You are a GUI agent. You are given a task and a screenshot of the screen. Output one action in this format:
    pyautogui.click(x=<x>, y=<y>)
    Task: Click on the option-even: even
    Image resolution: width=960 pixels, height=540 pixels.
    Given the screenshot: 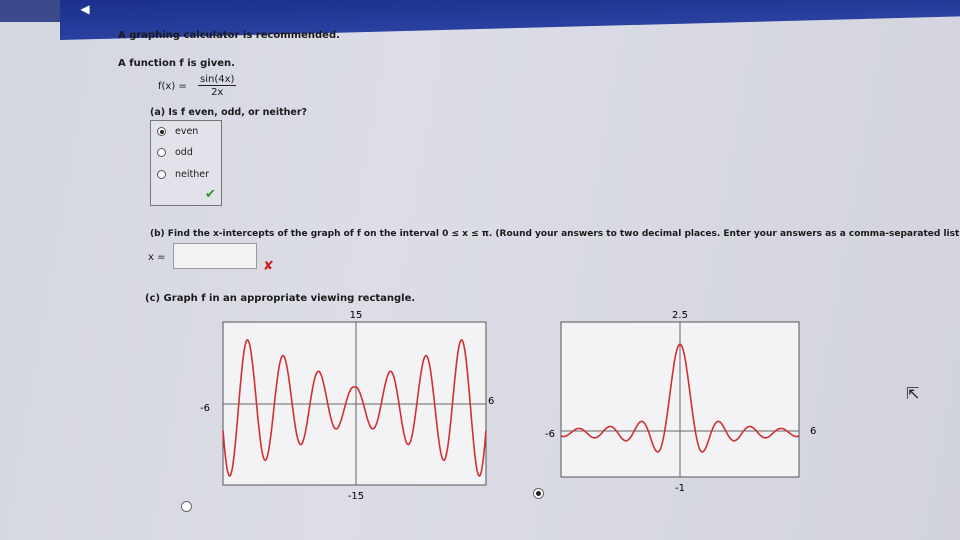 What is the action you would take?
    pyautogui.click(x=177, y=131)
    